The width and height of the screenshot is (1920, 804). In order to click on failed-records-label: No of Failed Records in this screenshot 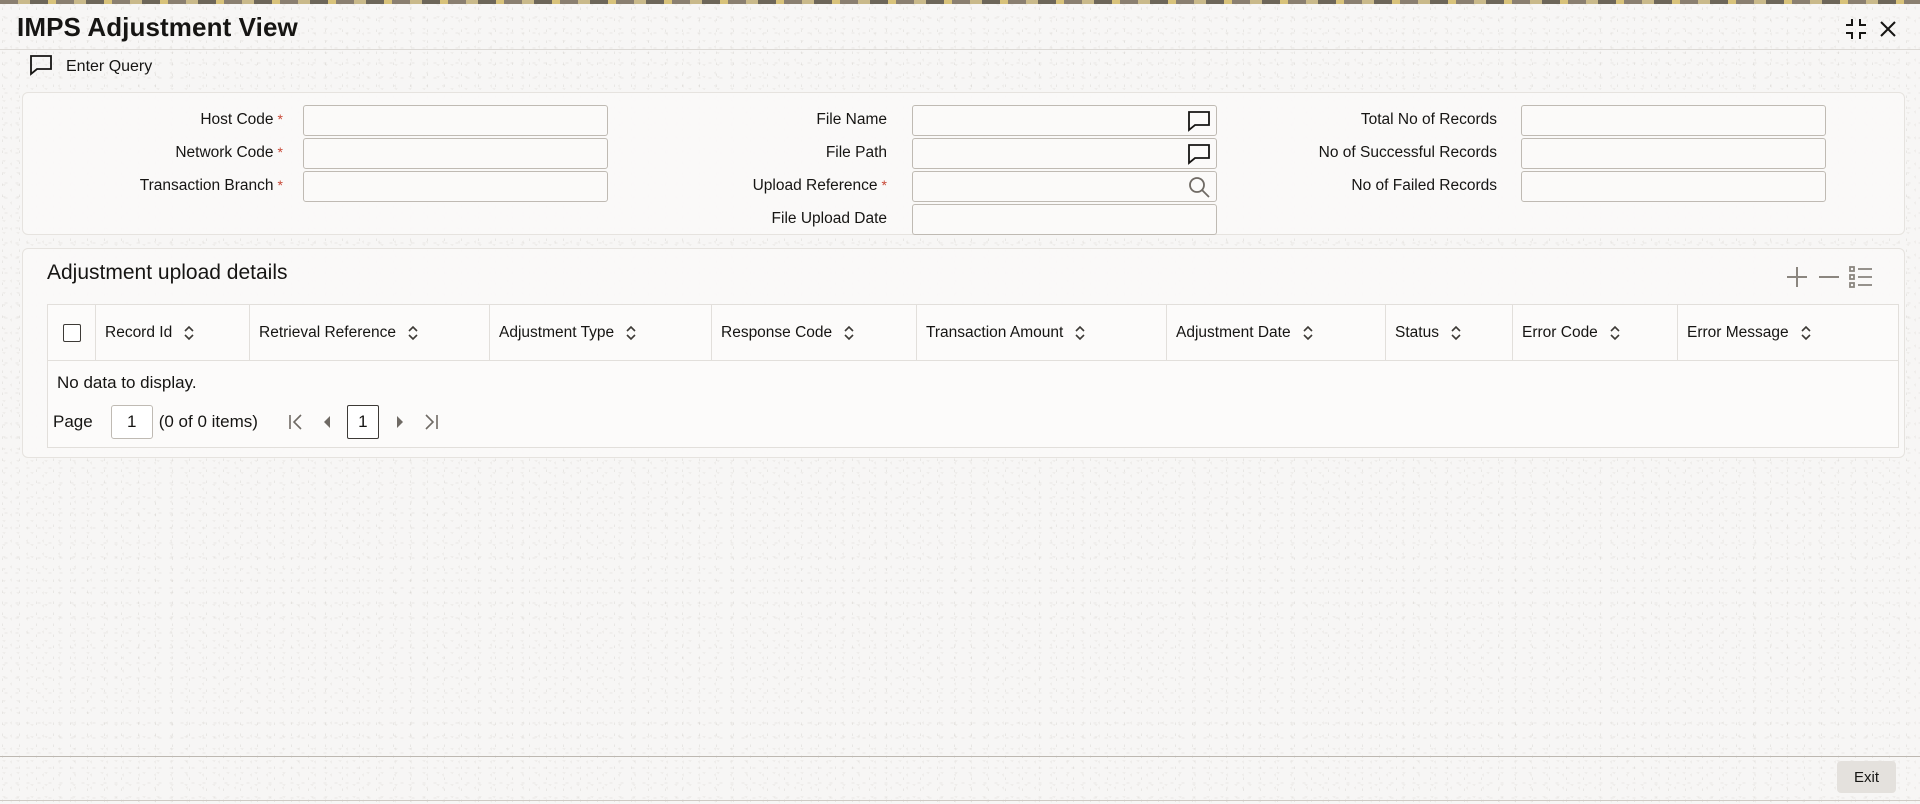, I will do `click(1424, 185)`.